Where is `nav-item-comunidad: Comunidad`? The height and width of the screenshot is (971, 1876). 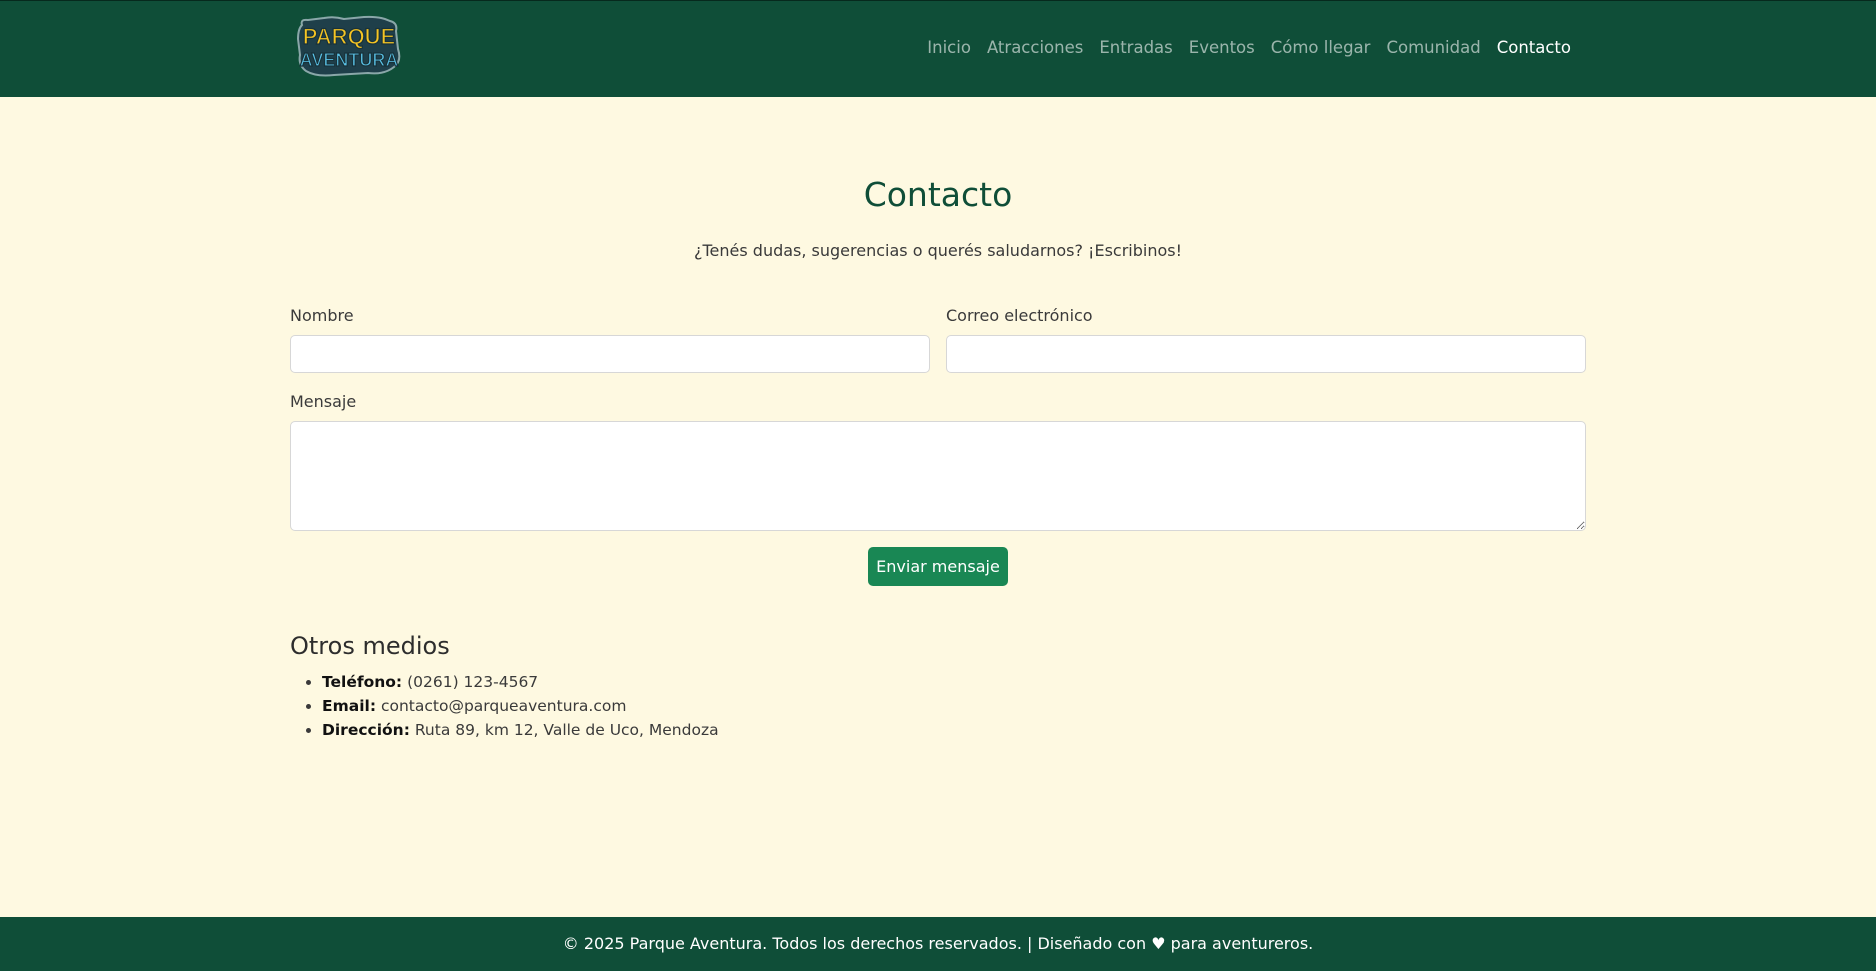
nav-item-comunidad: Comunidad is located at coordinates (1433, 47).